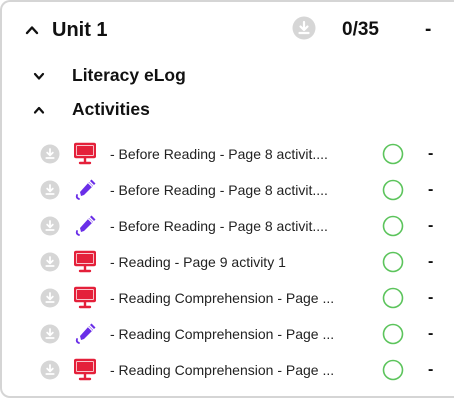 The height and width of the screenshot is (398, 454). I want to click on unit-progress-count: 0/35, so click(360, 29).